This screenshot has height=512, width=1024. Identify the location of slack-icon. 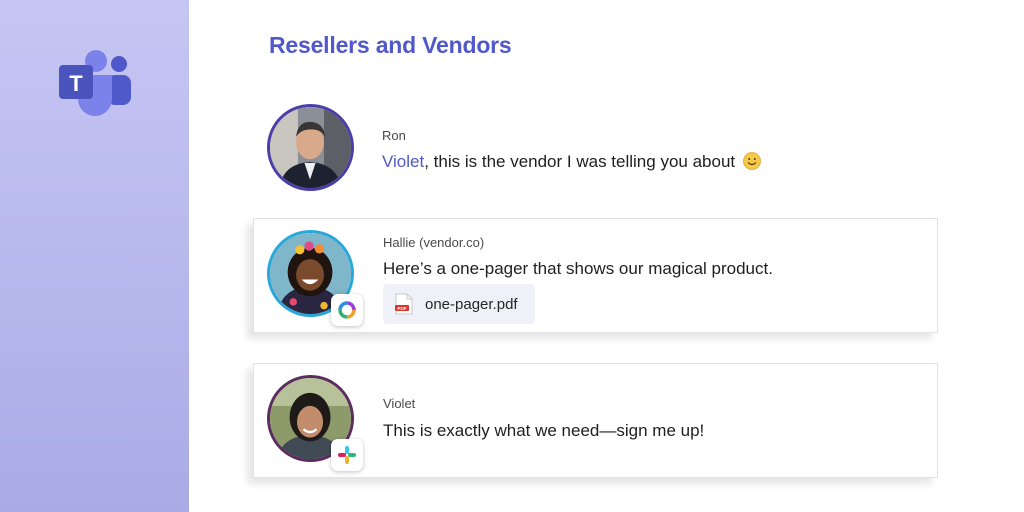
(347, 455).